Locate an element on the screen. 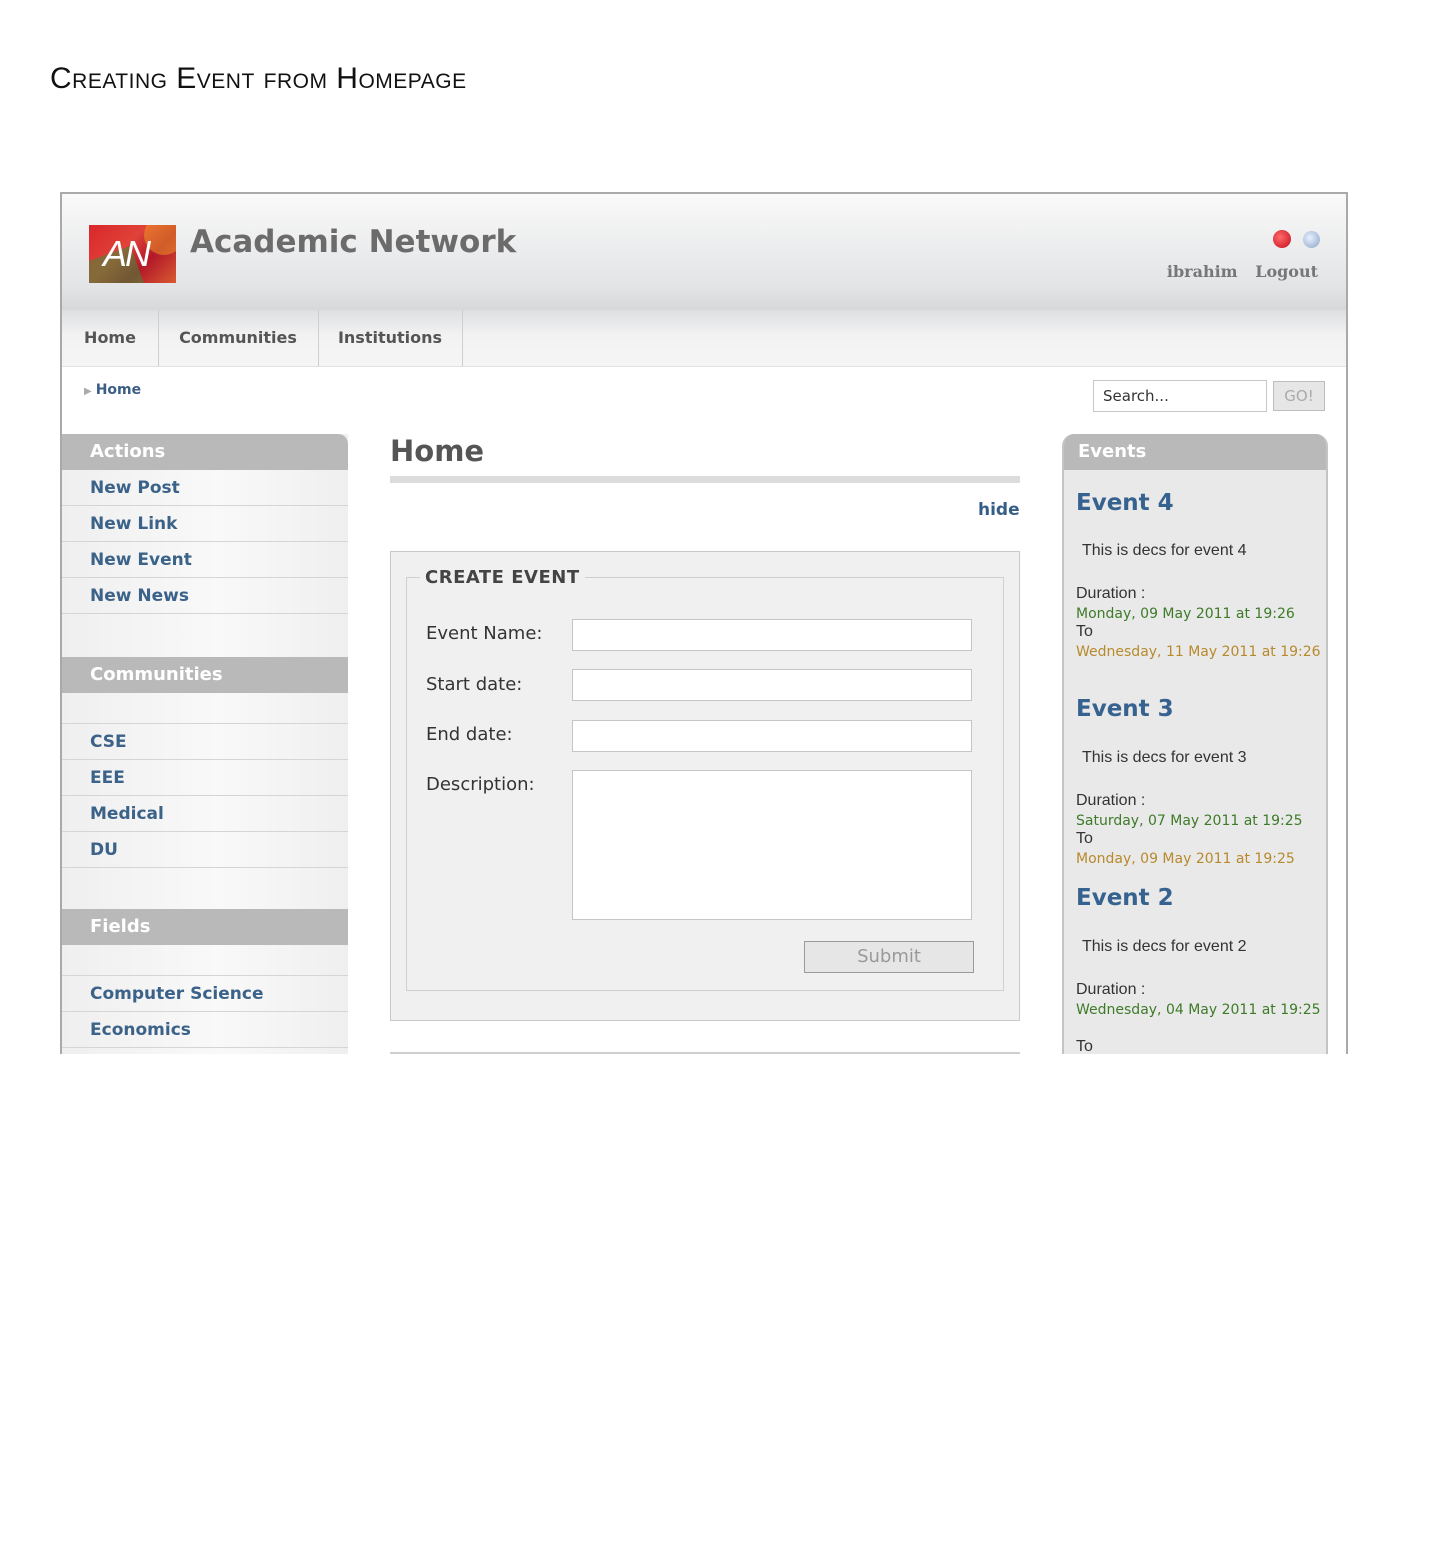  breadcrumb-home-link: Home is located at coordinates (118, 390).